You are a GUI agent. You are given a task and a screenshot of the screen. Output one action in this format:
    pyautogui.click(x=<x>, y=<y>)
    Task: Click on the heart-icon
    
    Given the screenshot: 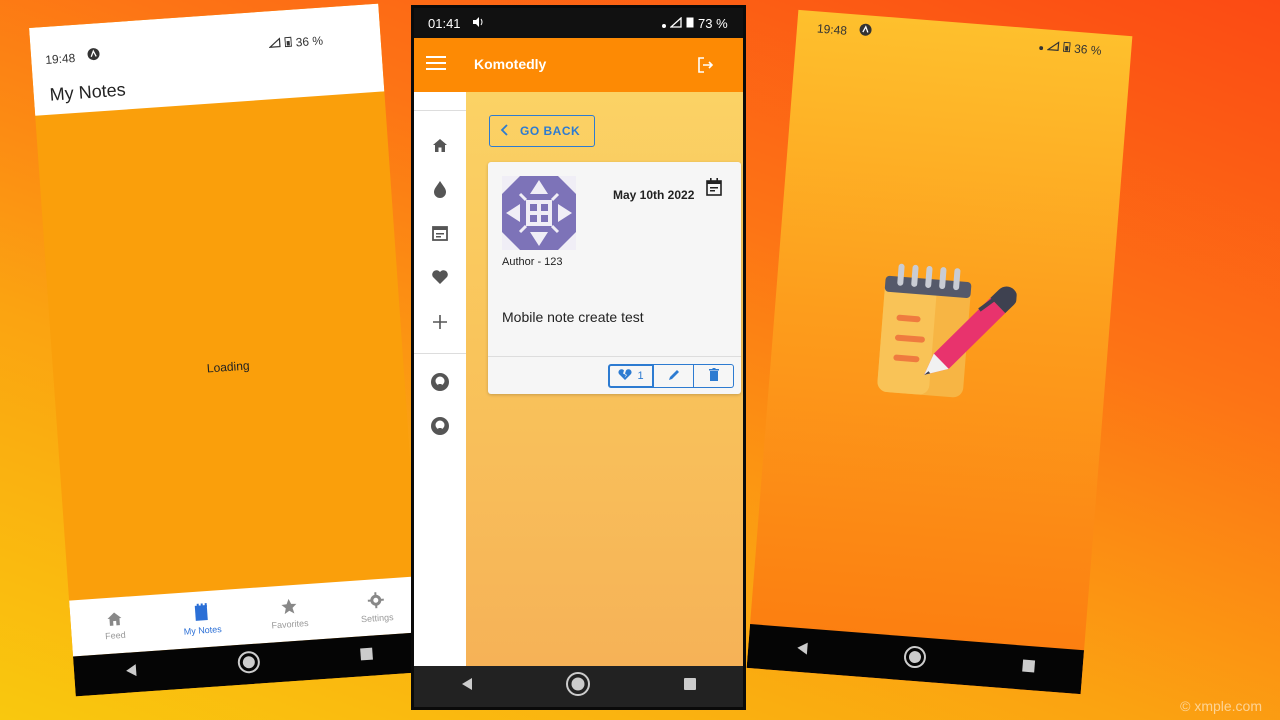 What is the action you would take?
    pyautogui.click(x=440, y=277)
    